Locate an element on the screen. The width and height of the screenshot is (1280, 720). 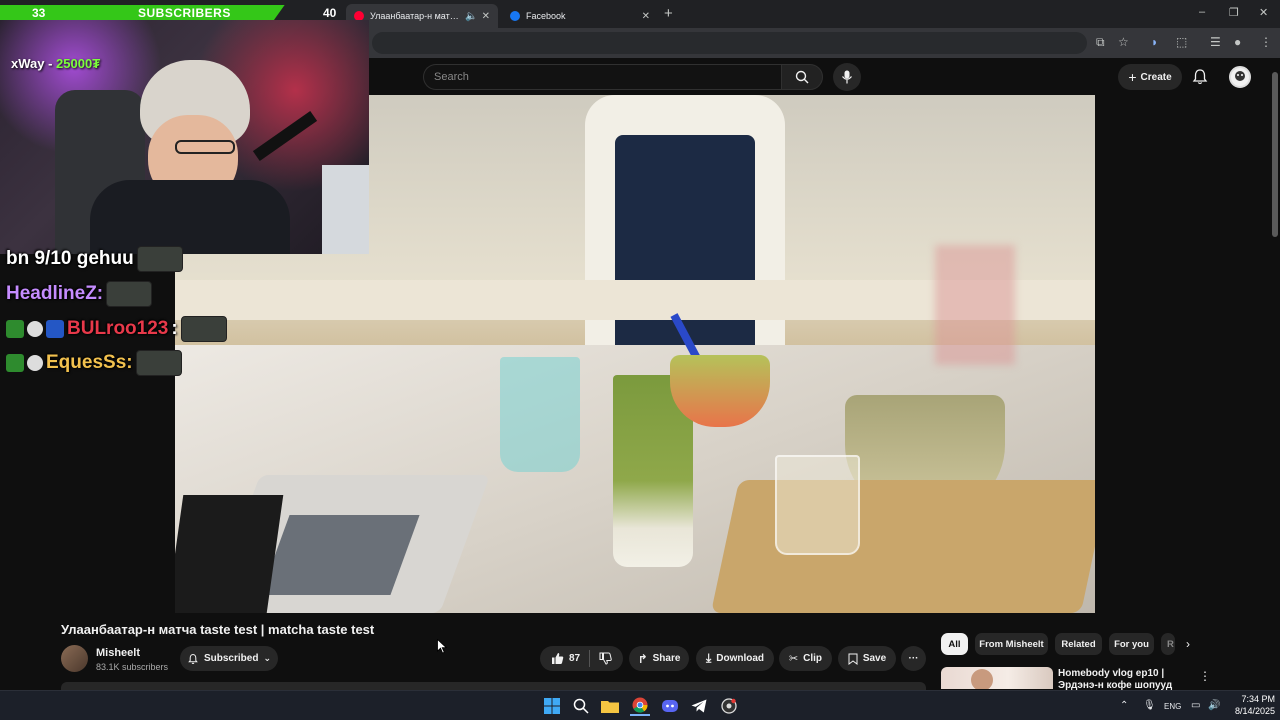
recommendation-menu-icon: ⋮ is located at coordinates (1205, 676).